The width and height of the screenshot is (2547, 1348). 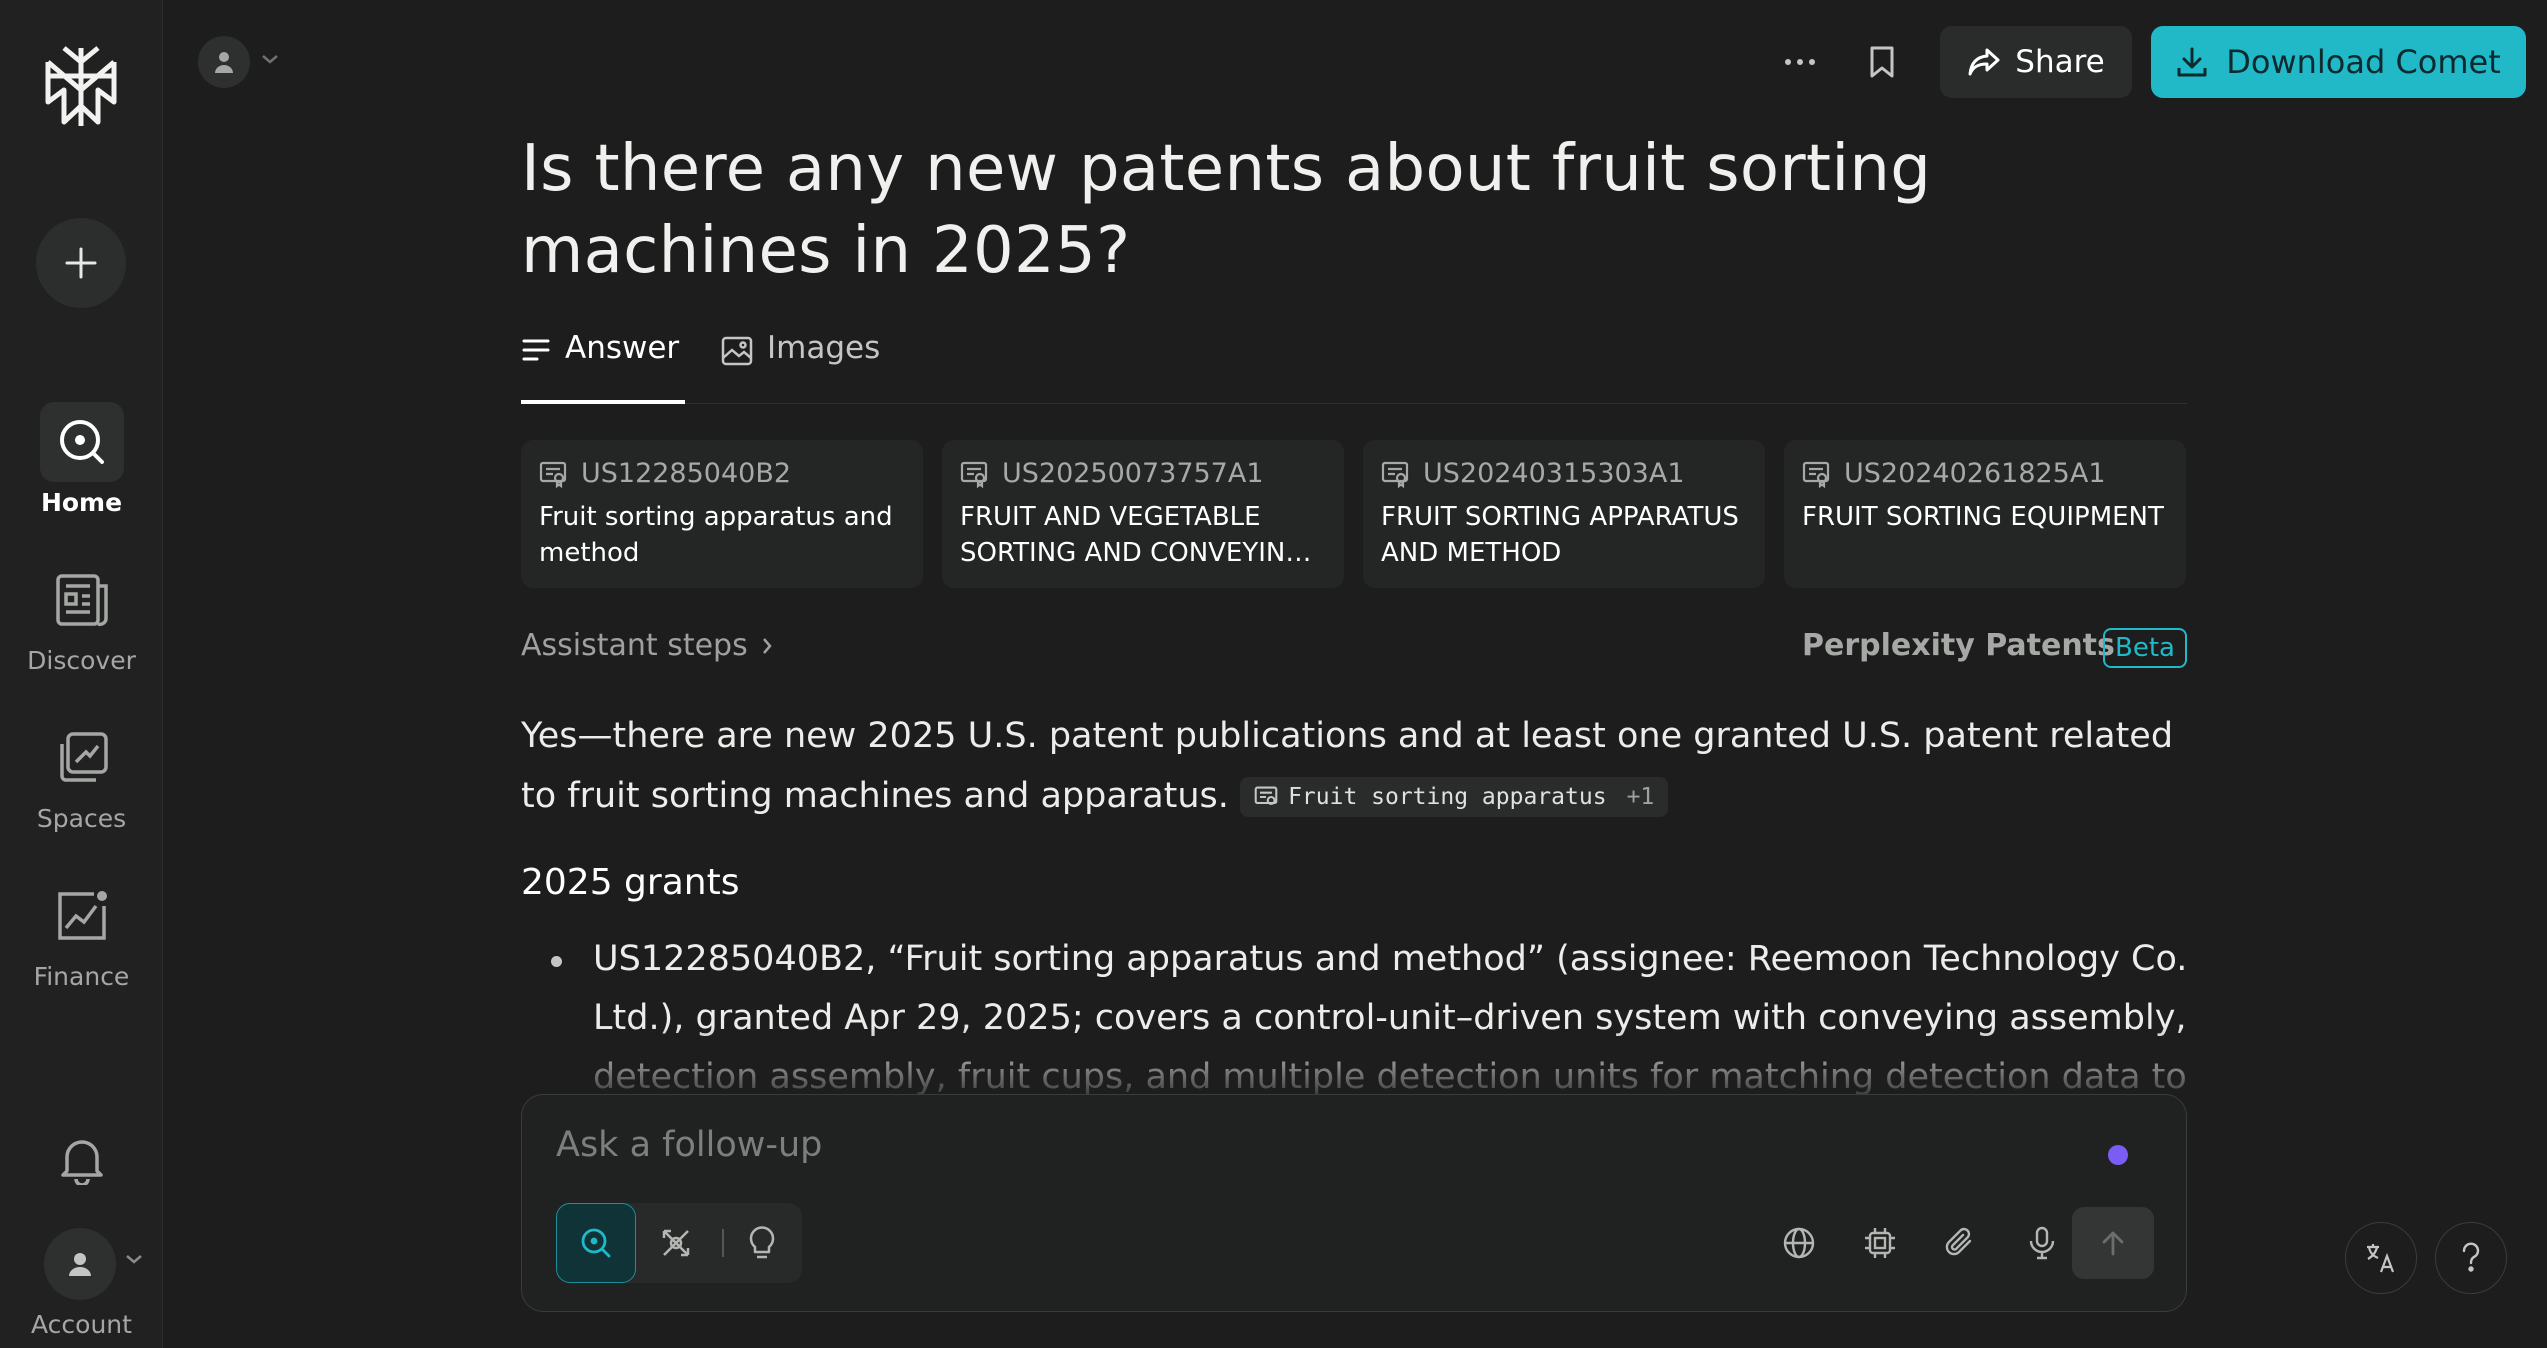 I want to click on source-id-row: US20250073757A1, so click(x=1143, y=473).